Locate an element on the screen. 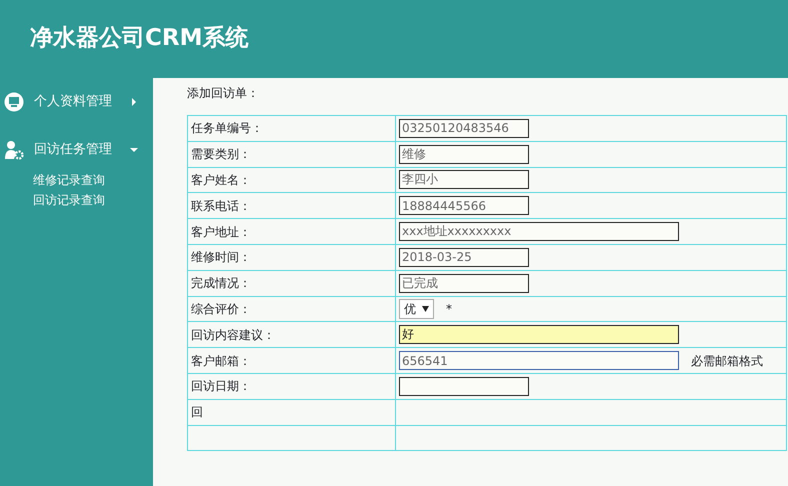 The height and width of the screenshot is (486, 788). field-label: 需要类别： is located at coordinates (221, 154).